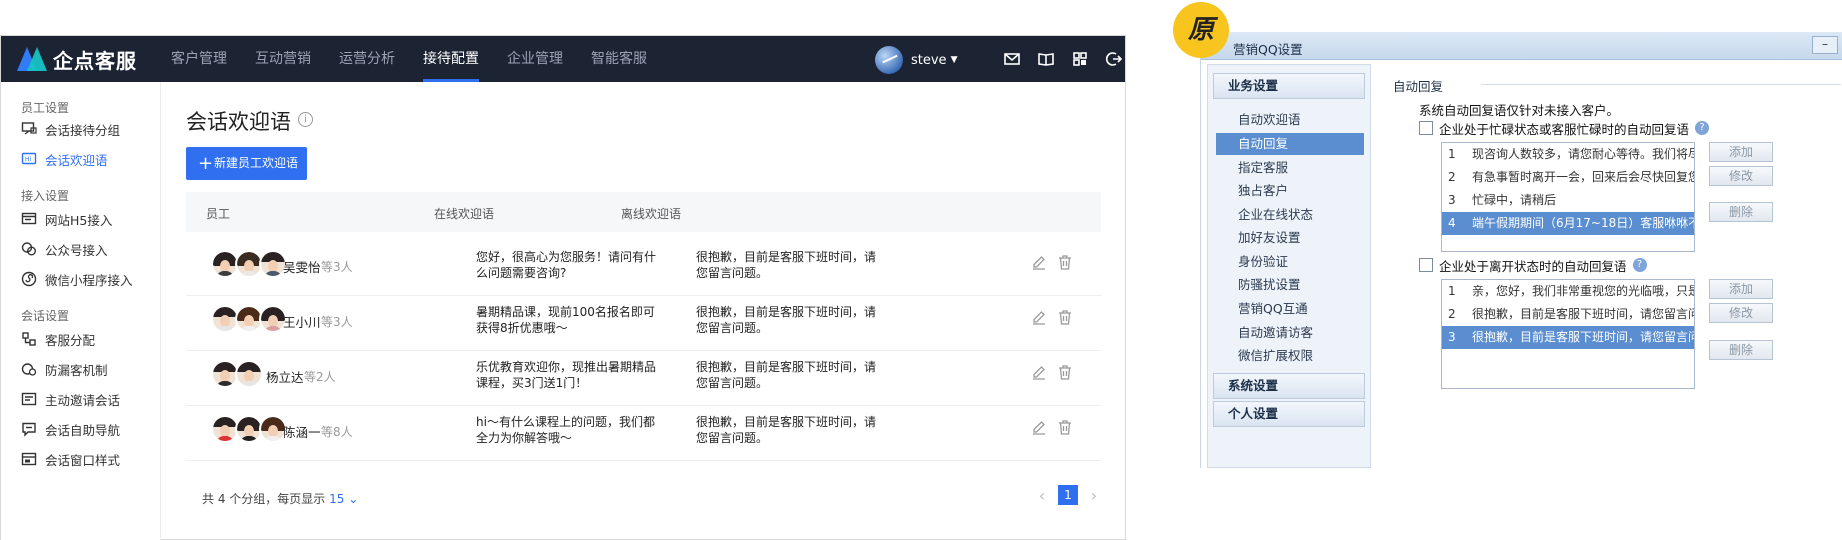 The height and width of the screenshot is (540, 1842). I want to click on online-greeting: 乐优教育欢迎你，现推出暑期精品课程，买3门送1门！, so click(566, 375).